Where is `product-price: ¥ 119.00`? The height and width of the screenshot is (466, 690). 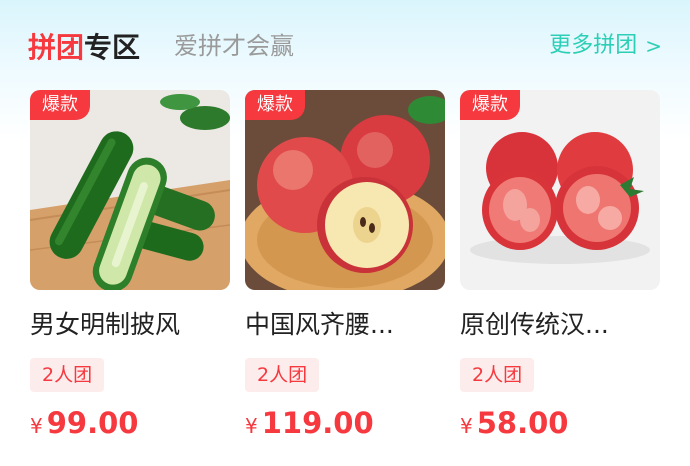 product-price: ¥ 119.00 is located at coordinates (345, 423).